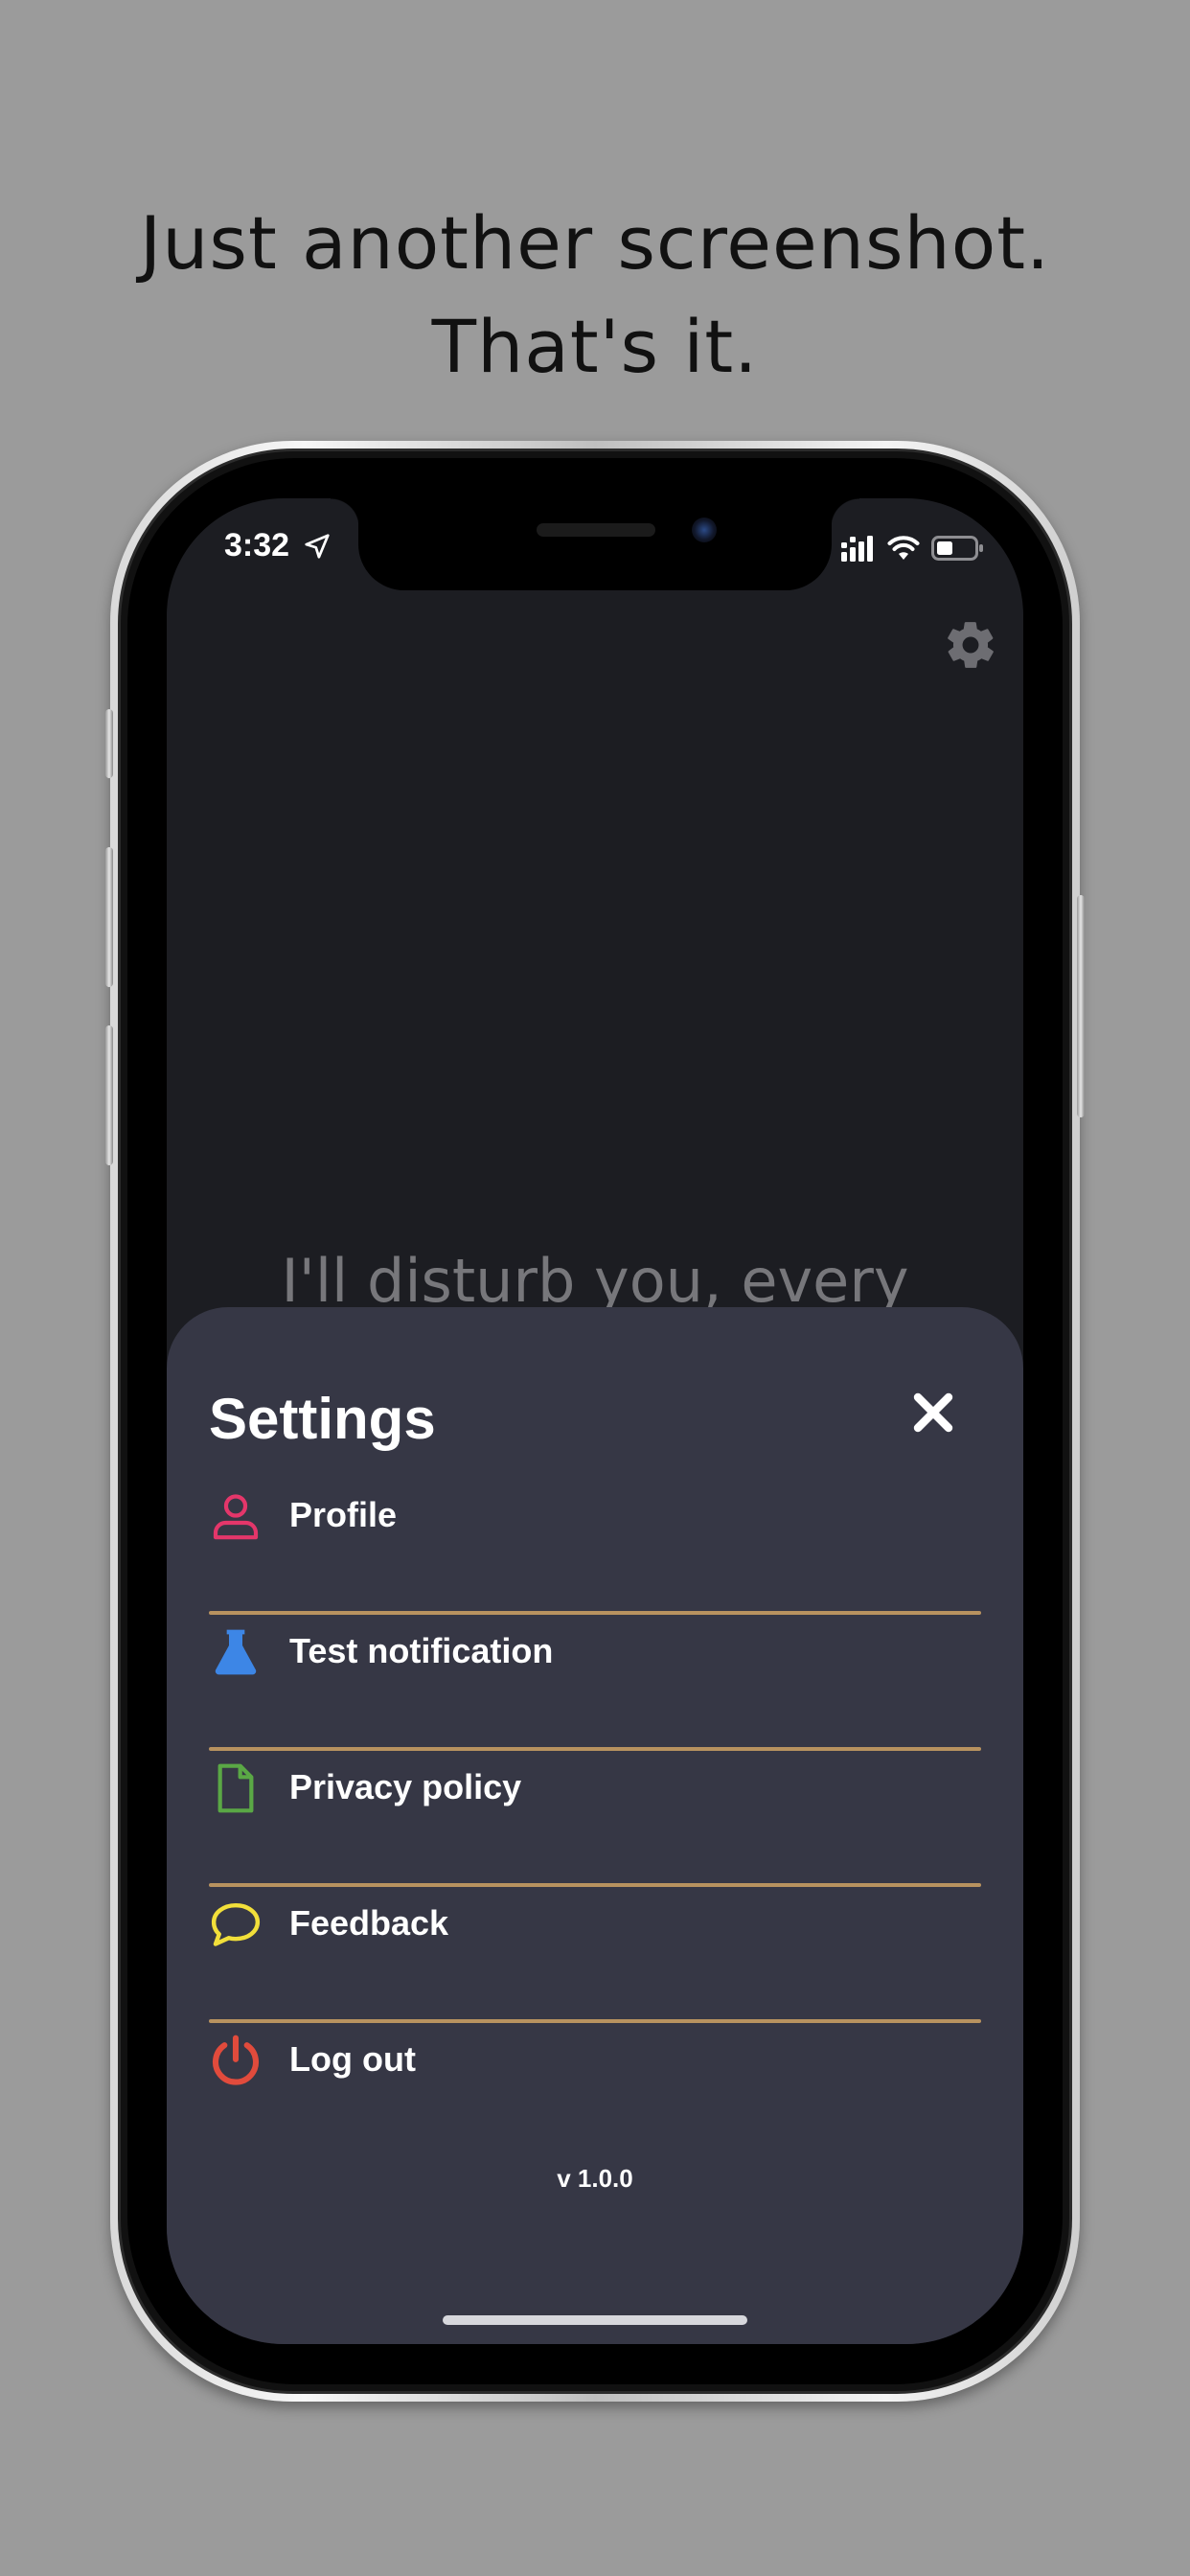 The height and width of the screenshot is (2576, 1190). What do you see at coordinates (236, 2060) in the screenshot?
I see `power-icon` at bounding box center [236, 2060].